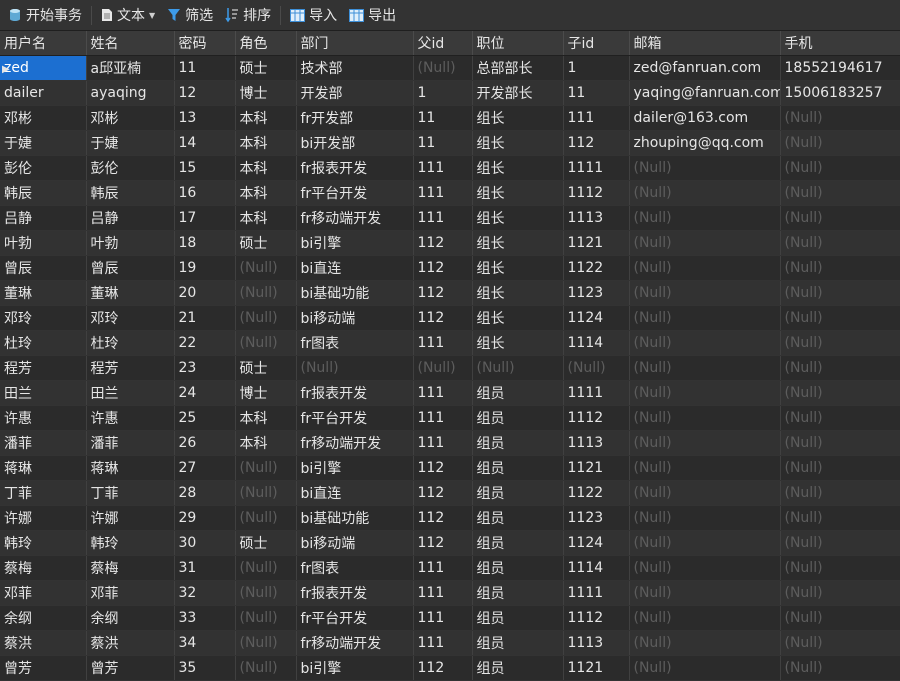  I want to click on table-cell: 16, so click(205, 193).